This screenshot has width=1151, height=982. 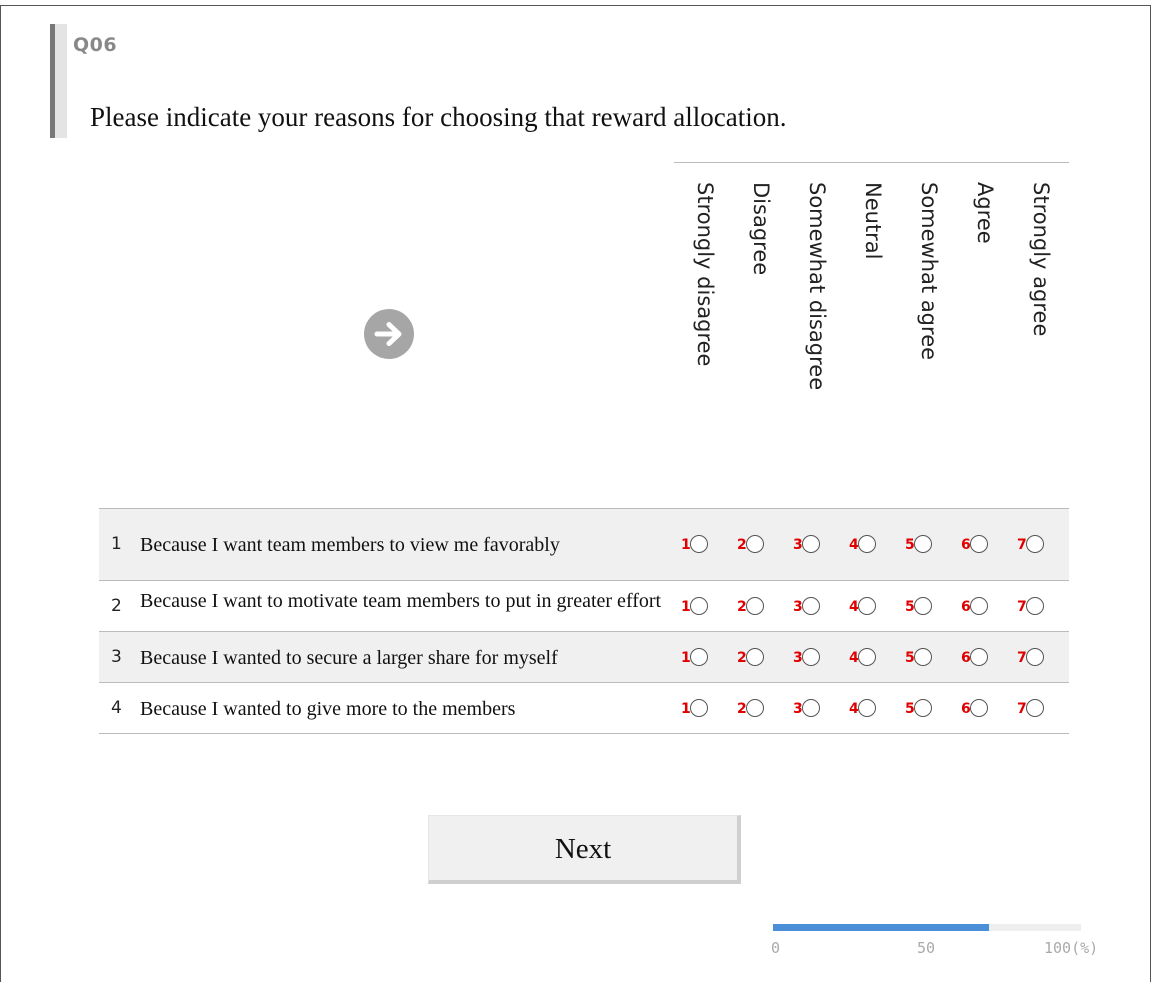 I want to click on scale-header-label: Somewhat disagree, so click(x=817, y=286).